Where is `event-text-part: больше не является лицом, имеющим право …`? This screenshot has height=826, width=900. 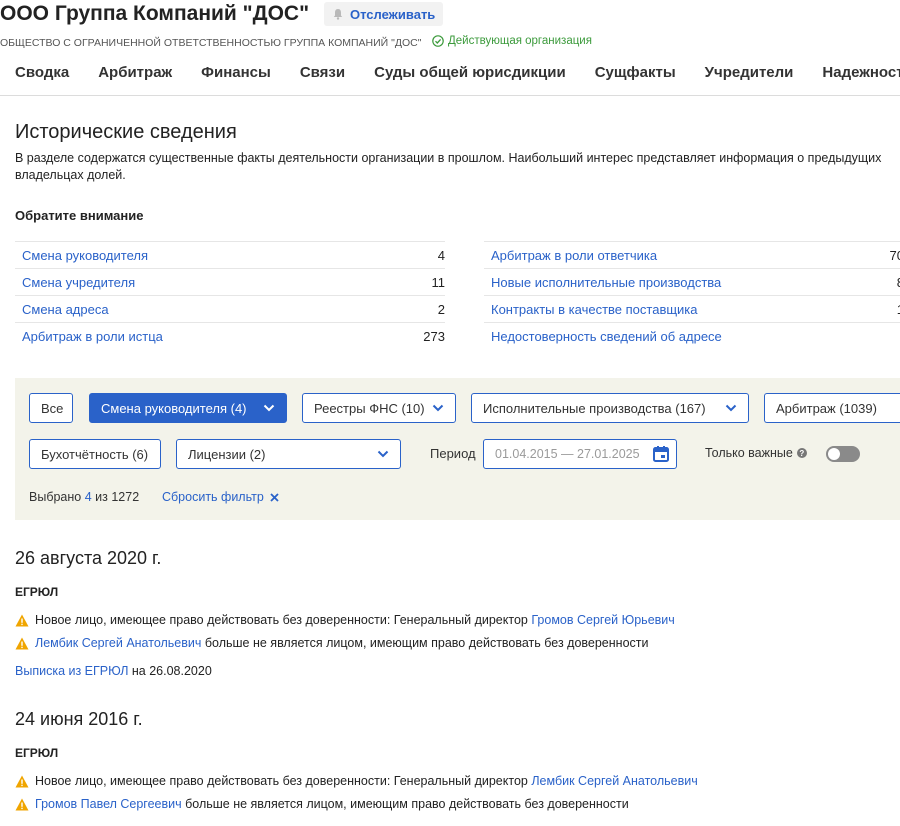 event-text-part: больше не является лицом, имеющим право … is located at coordinates (426, 643).